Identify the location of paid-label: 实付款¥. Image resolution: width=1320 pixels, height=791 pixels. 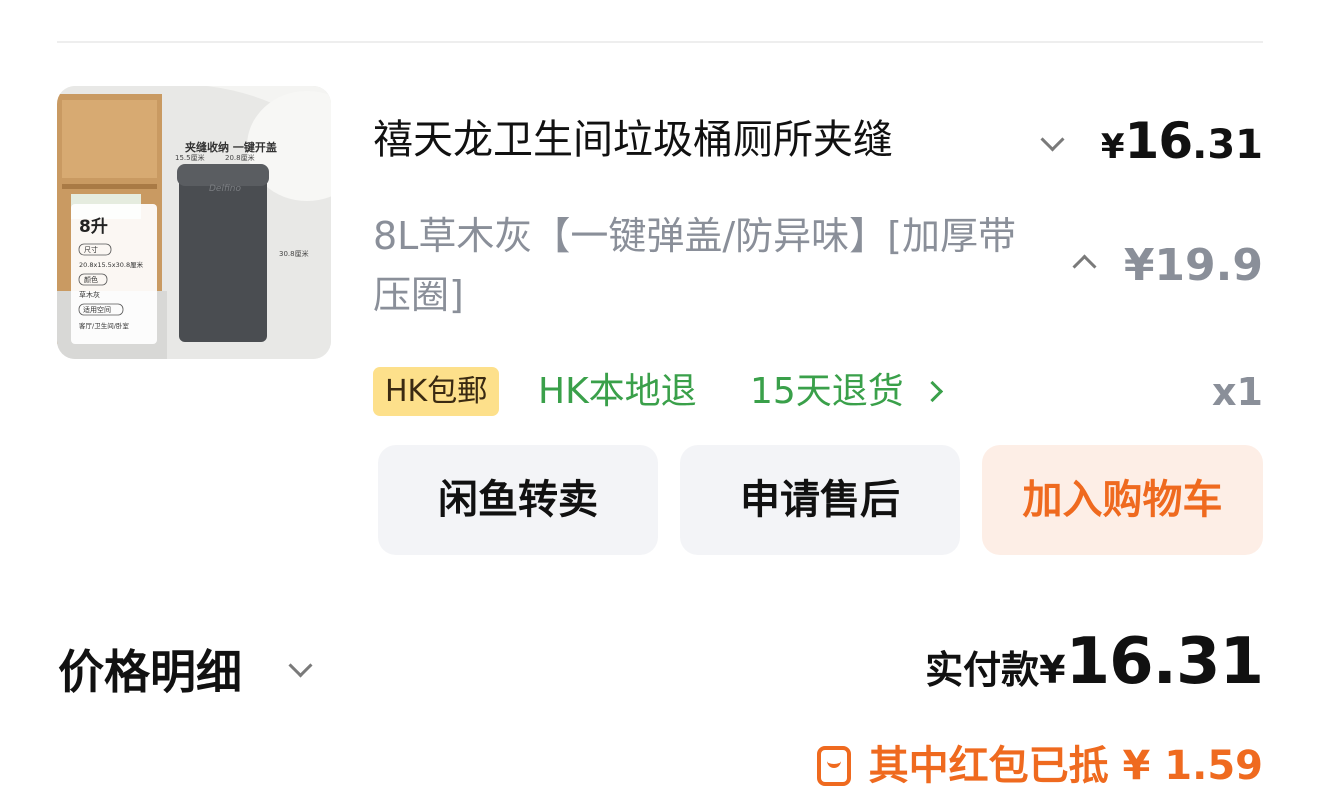
(995, 670).